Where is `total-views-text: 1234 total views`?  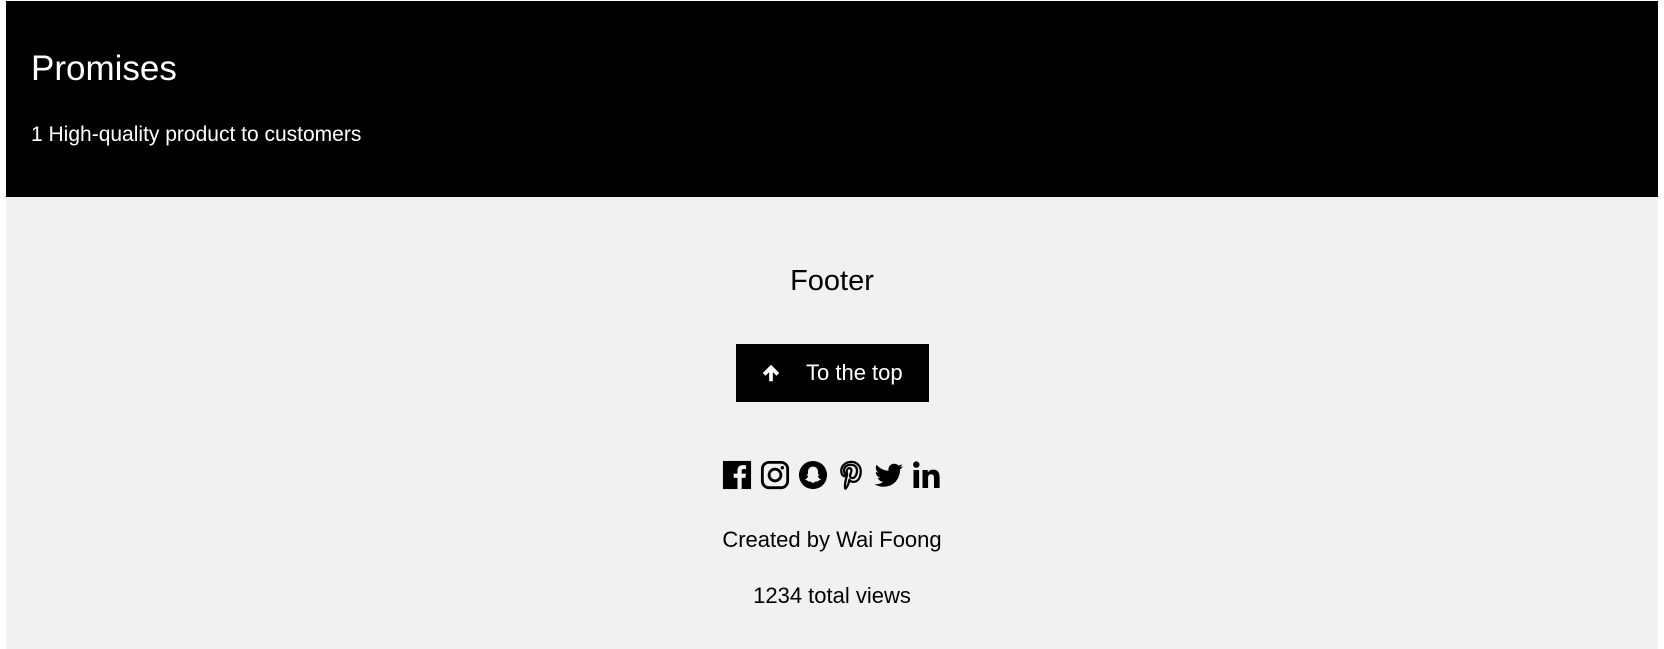 total-views-text: 1234 total views is located at coordinates (832, 595).